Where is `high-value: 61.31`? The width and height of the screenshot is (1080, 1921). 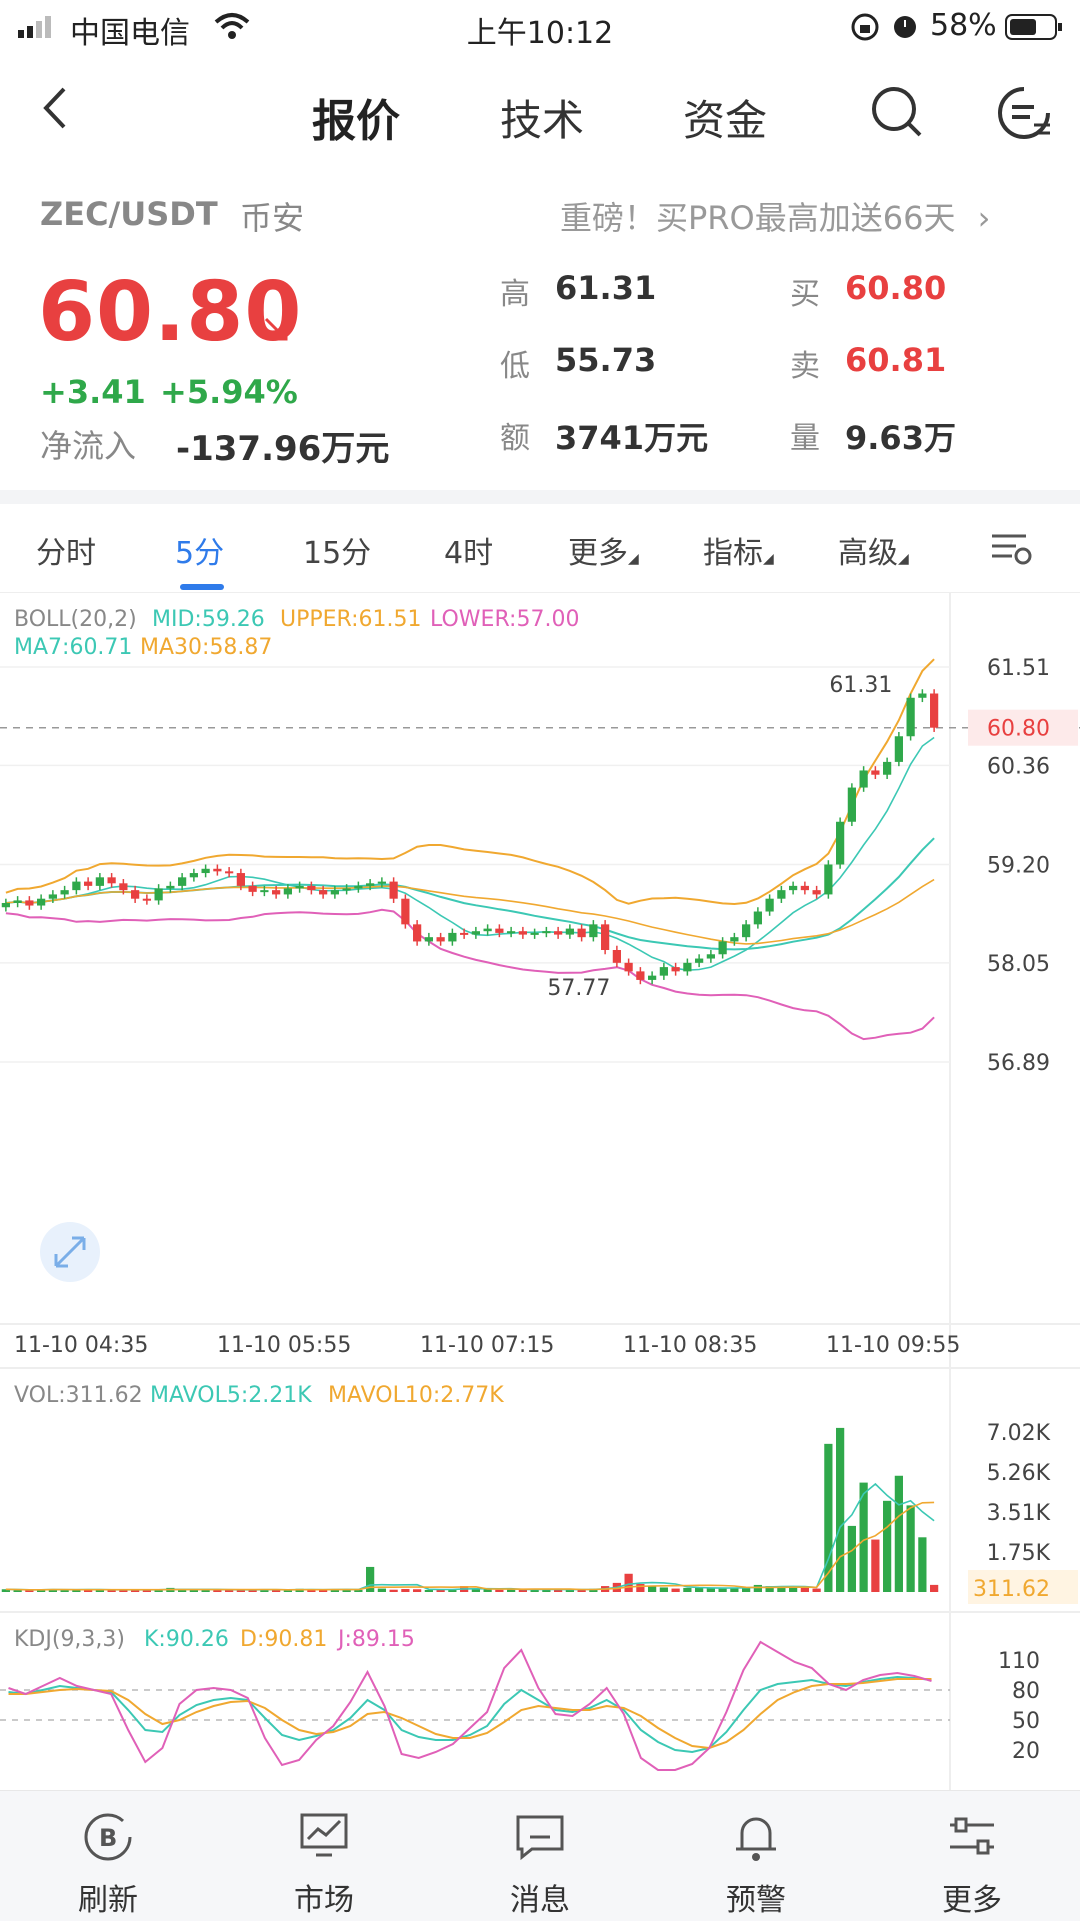
high-value: 61.31 is located at coordinates (606, 288).